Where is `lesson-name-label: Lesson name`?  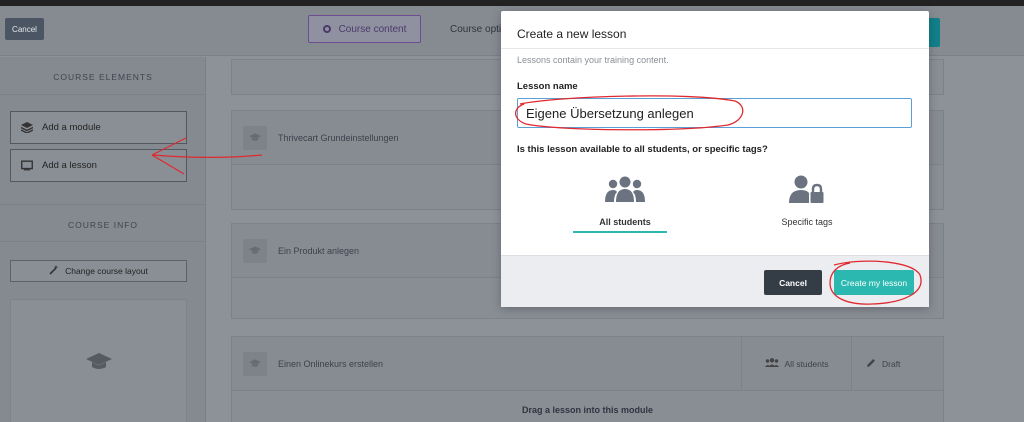 lesson-name-label: Lesson name is located at coordinates (547, 86).